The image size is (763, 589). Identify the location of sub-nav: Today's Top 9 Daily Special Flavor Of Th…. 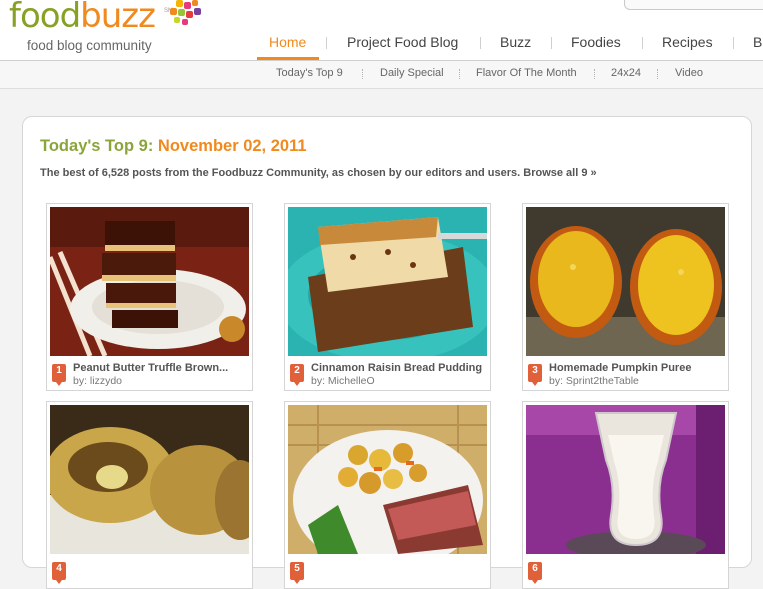
(381, 74).